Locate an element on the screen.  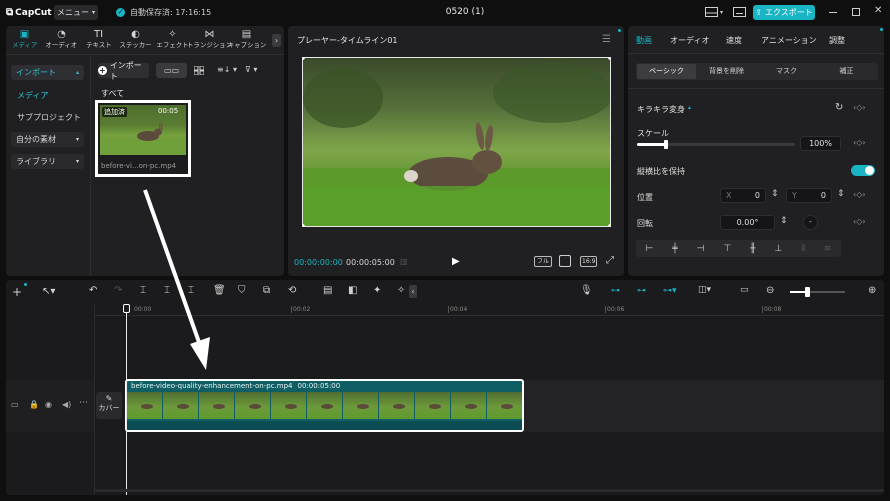
drag-arrow-annotation is located at coordinates (176, 279).